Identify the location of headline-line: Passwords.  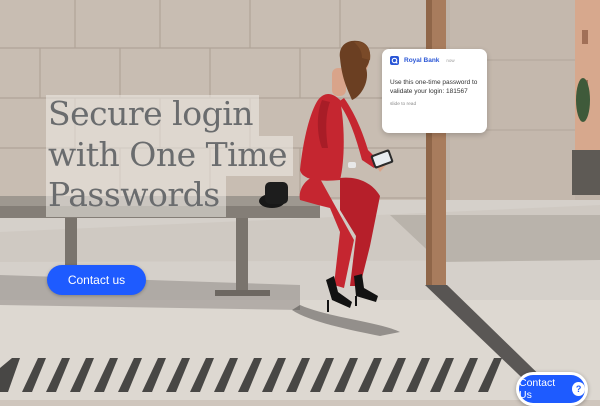
(136, 196).